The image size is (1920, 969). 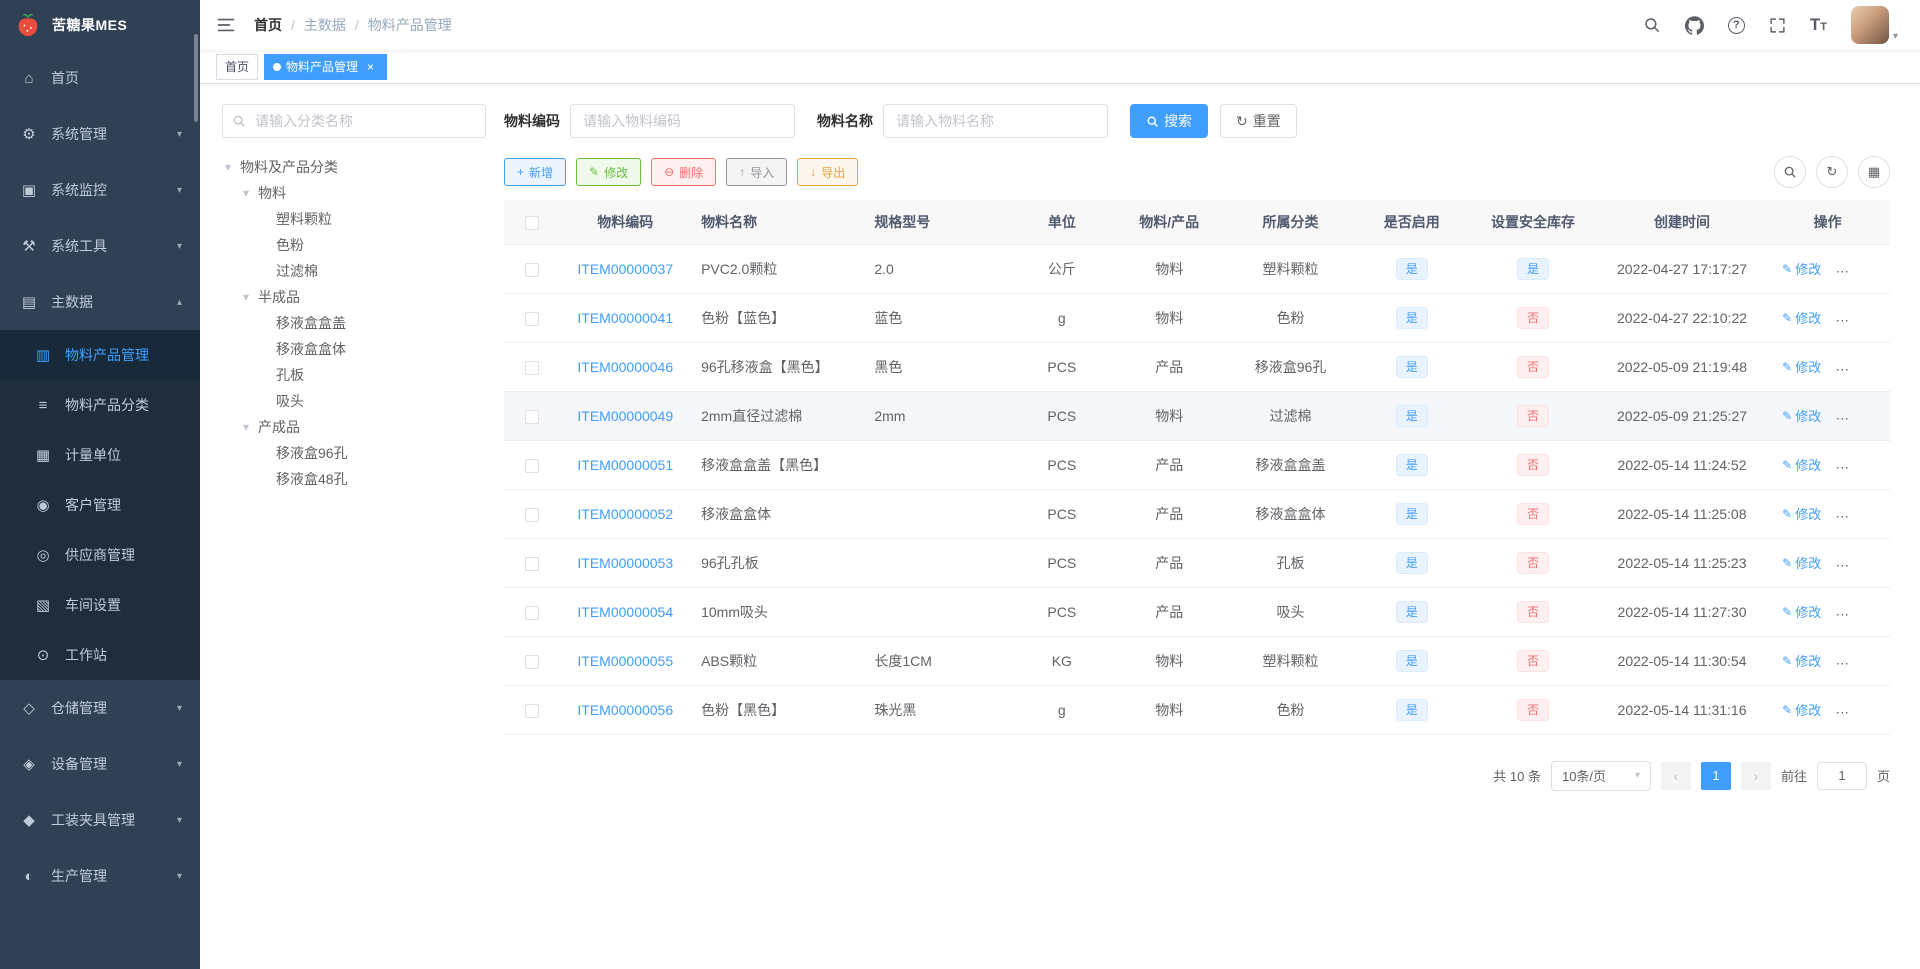 What do you see at coordinates (237, 66) in the screenshot?
I see `tab-home: 首页` at bounding box center [237, 66].